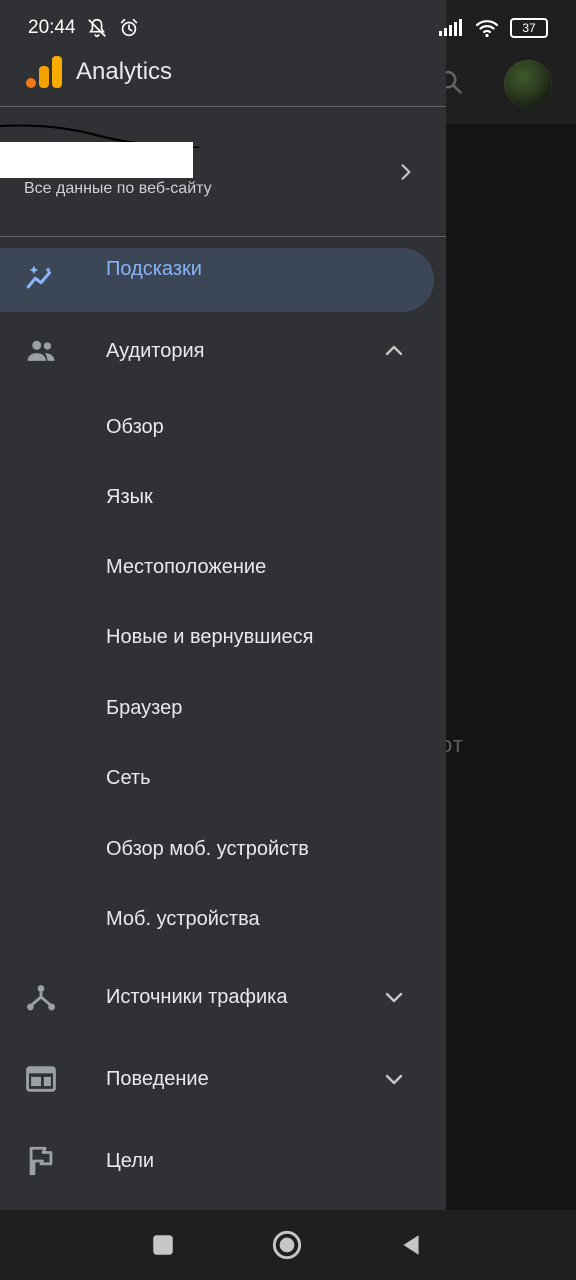  What do you see at coordinates (41, 1079) in the screenshot?
I see `web-layout-icon` at bounding box center [41, 1079].